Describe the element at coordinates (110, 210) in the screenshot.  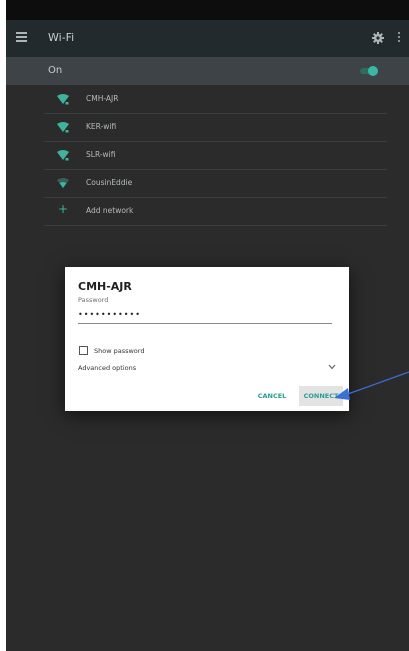
I see `add-network-label: Add network` at that location.